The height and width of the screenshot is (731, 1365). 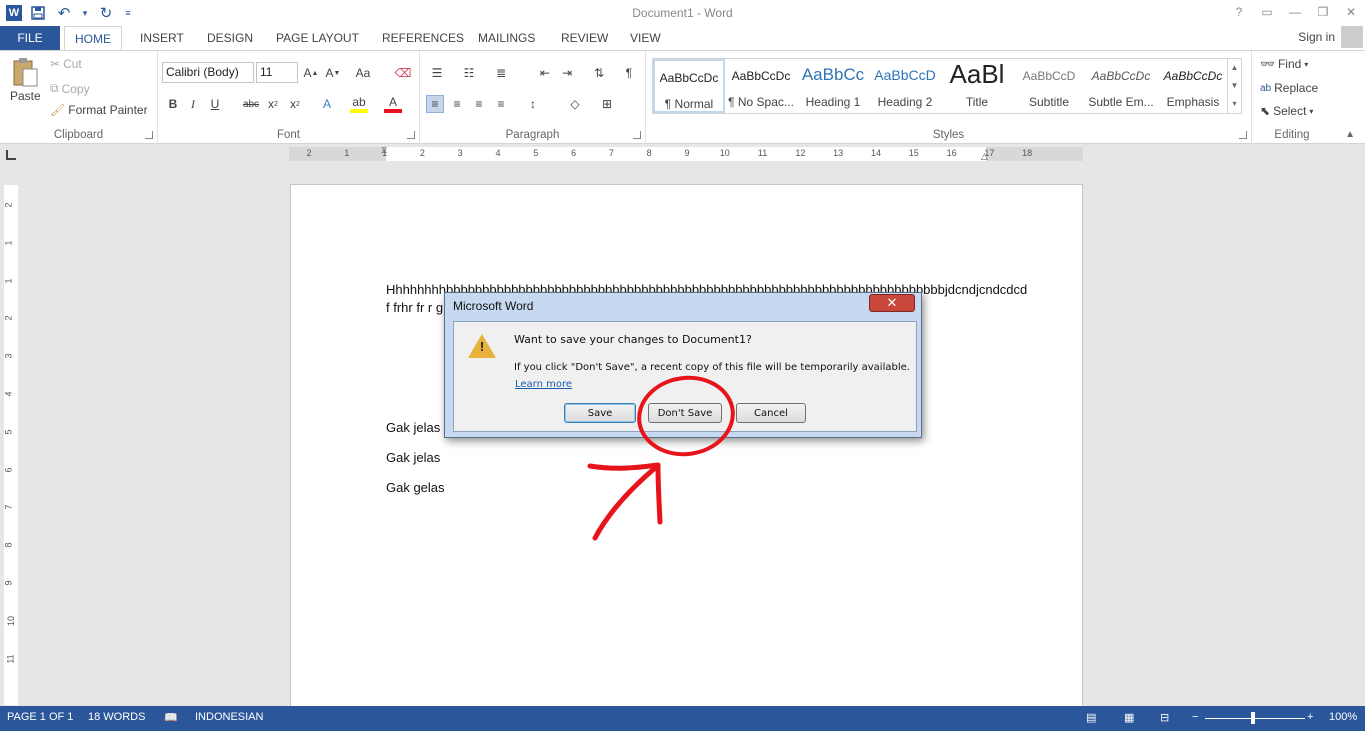 I want to click on zoom-slider, so click(x=1255, y=718).